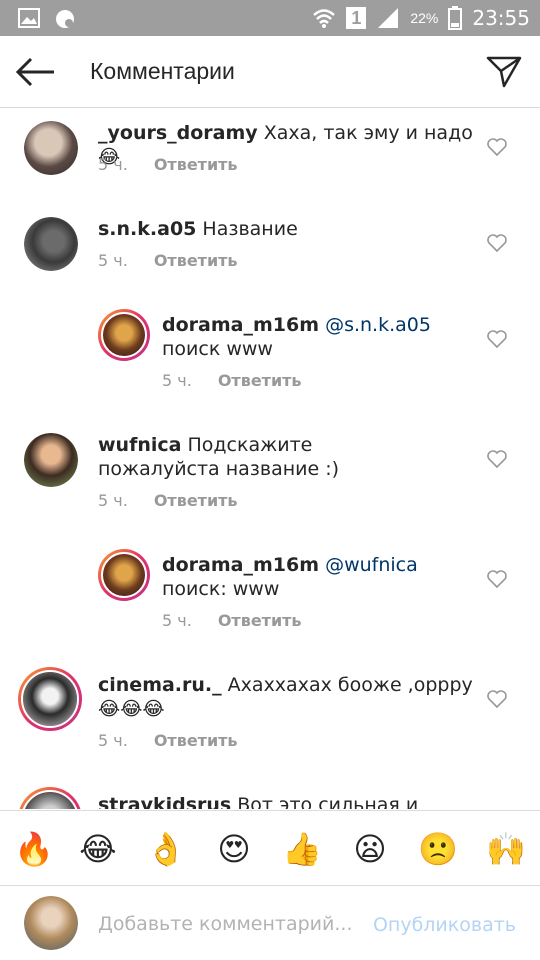 The width and height of the screenshot is (540, 960). Describe the element at coordinates (47, 19) in the screenshot. I see `status-notification-icons` at that location.